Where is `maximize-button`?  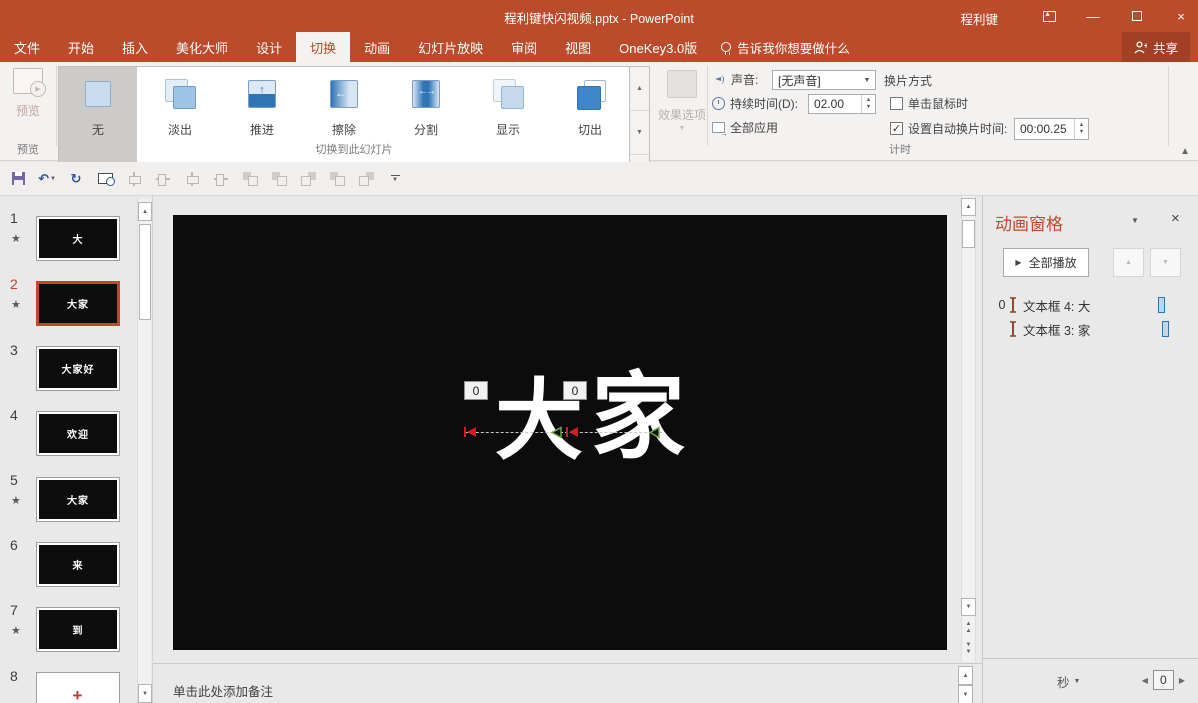 maximize-button is located at coordinates (1137, 16).